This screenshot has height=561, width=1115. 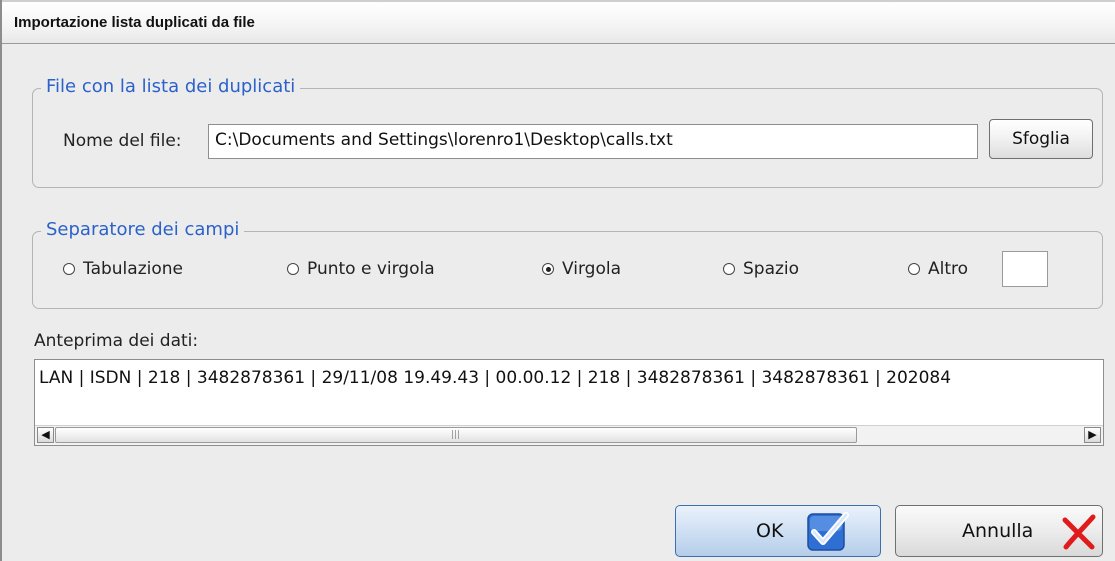 I want to click on window-title: Importazione lista duplicati da file, so click(x=134, y=22).